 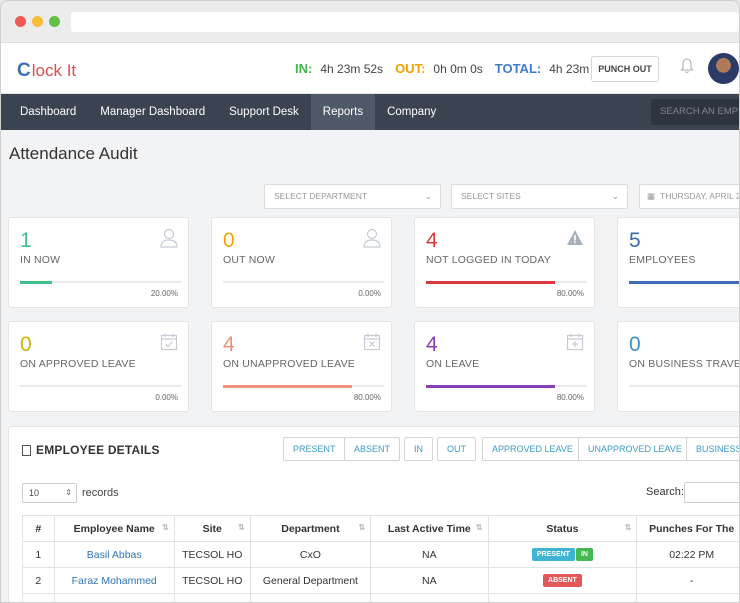 What do you see at coordinates (169, 342) in the screenshot?
I see `calendar-check-icon` at bounding box center [169, 342].